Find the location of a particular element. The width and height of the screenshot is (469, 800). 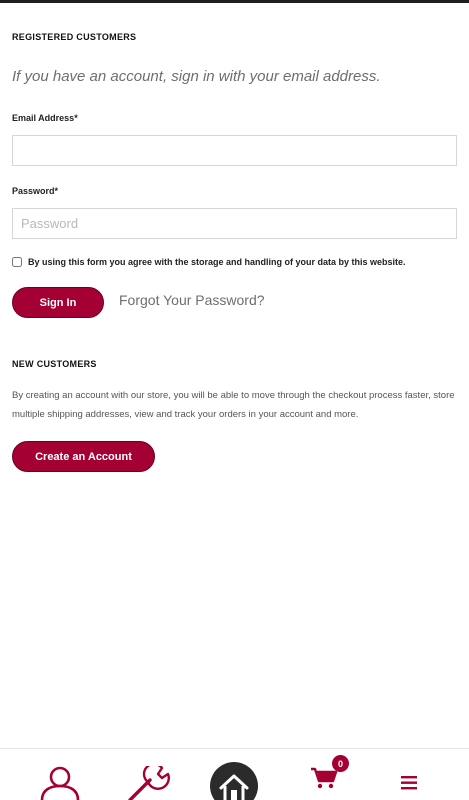

email-label: Email Address* is located at coordinates (45, 118).